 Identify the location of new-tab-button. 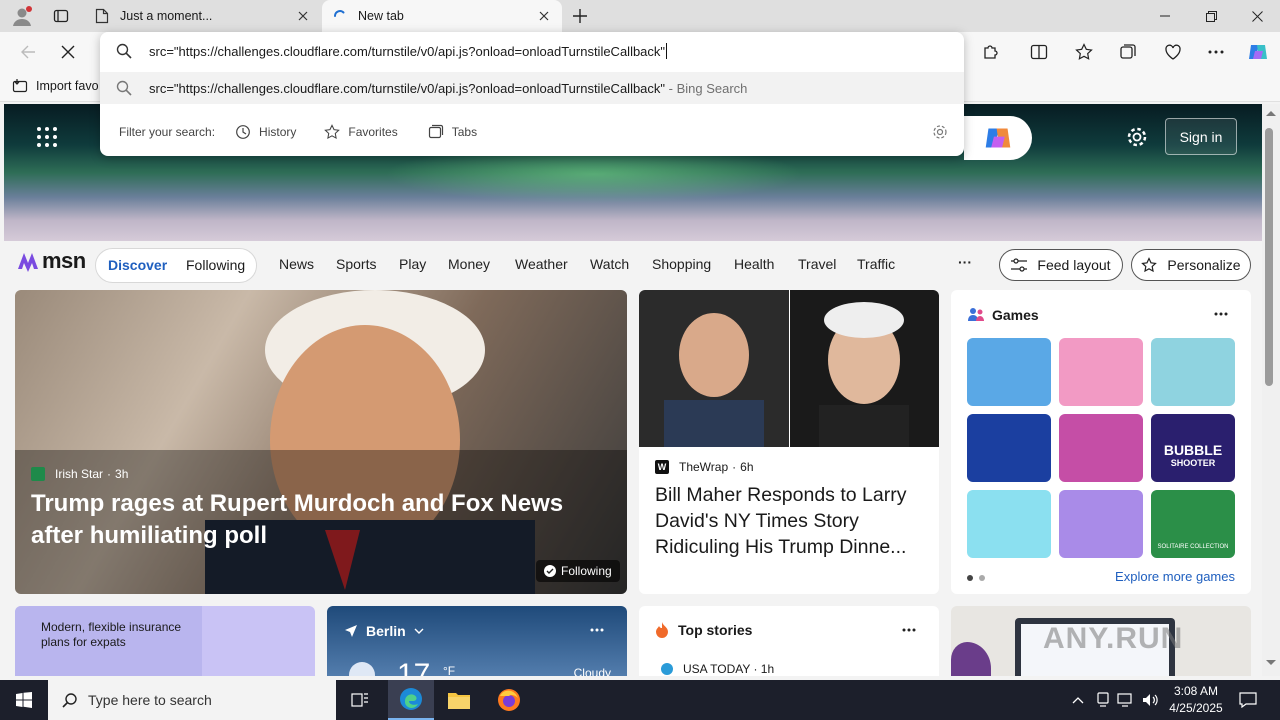
(580, 16).